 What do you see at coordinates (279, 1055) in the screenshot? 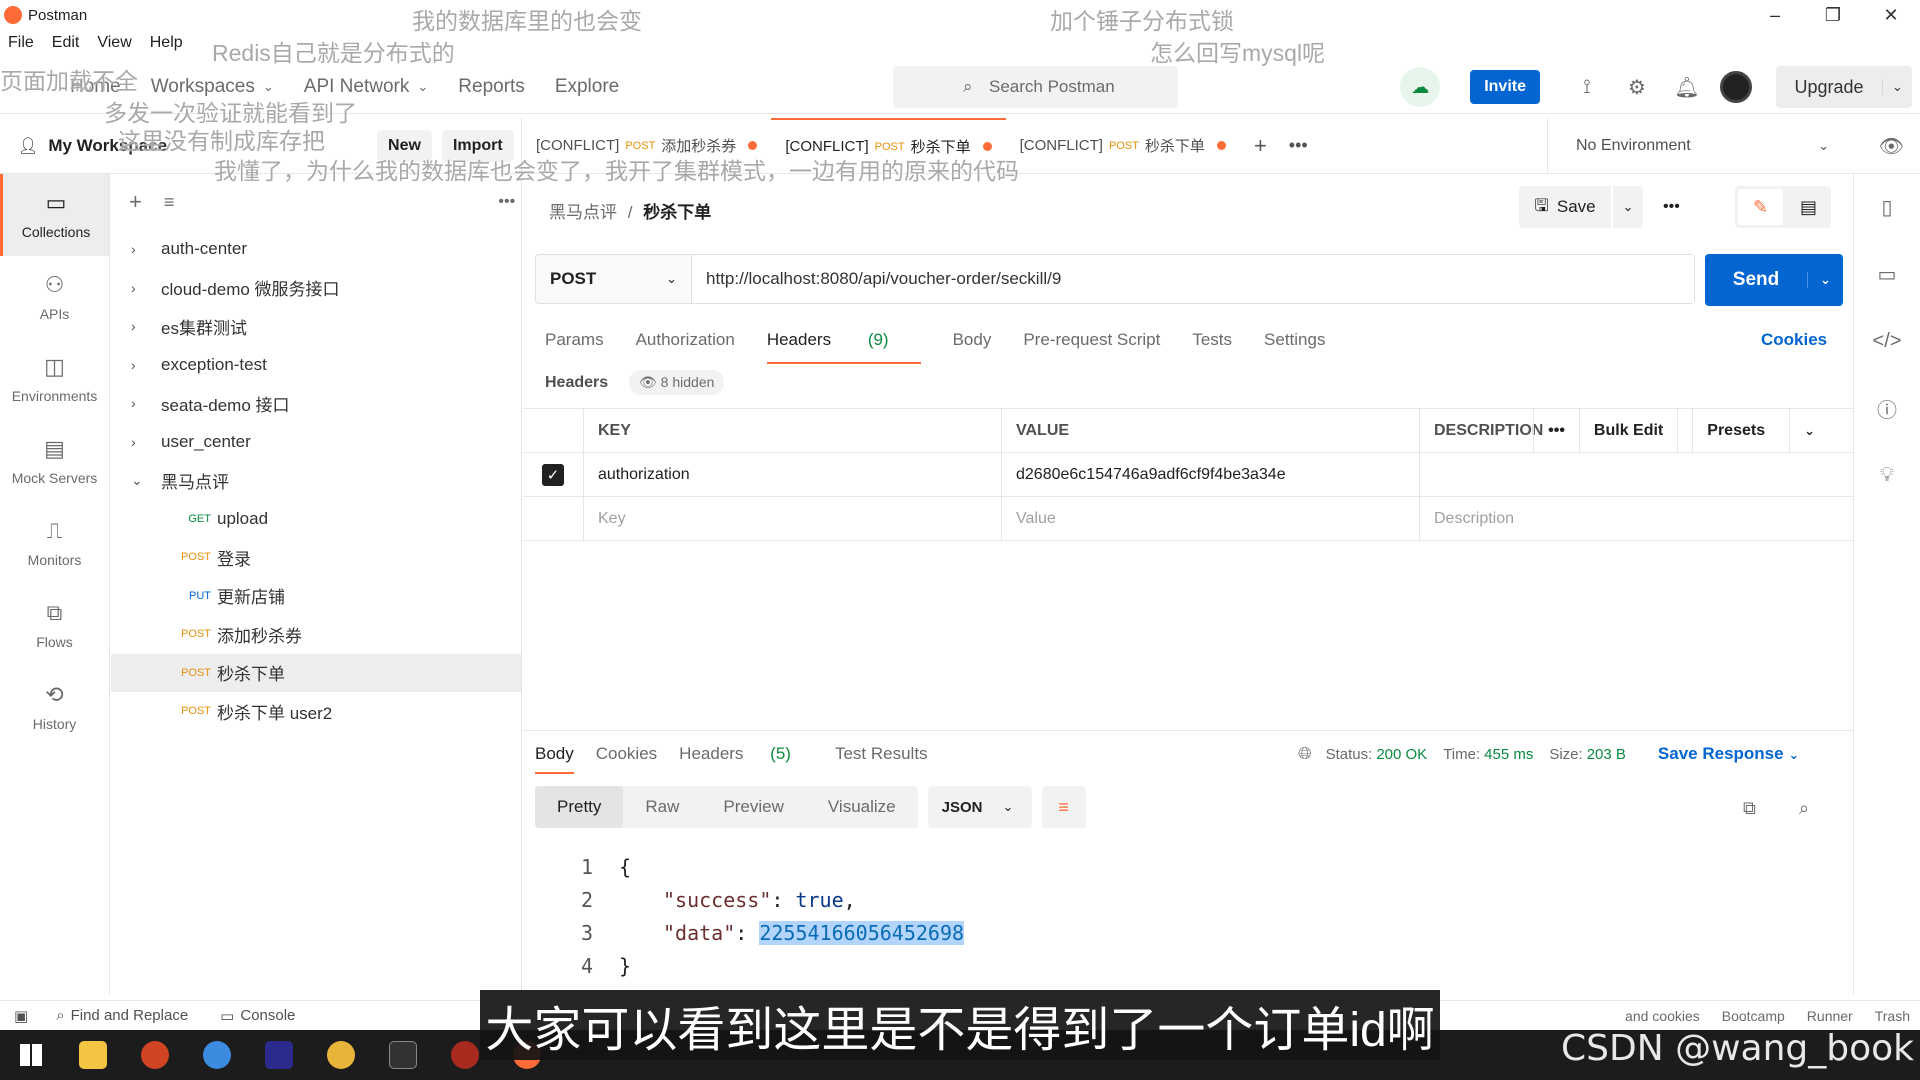
I see `intellij-icon` at bounding box center [279, 1055].